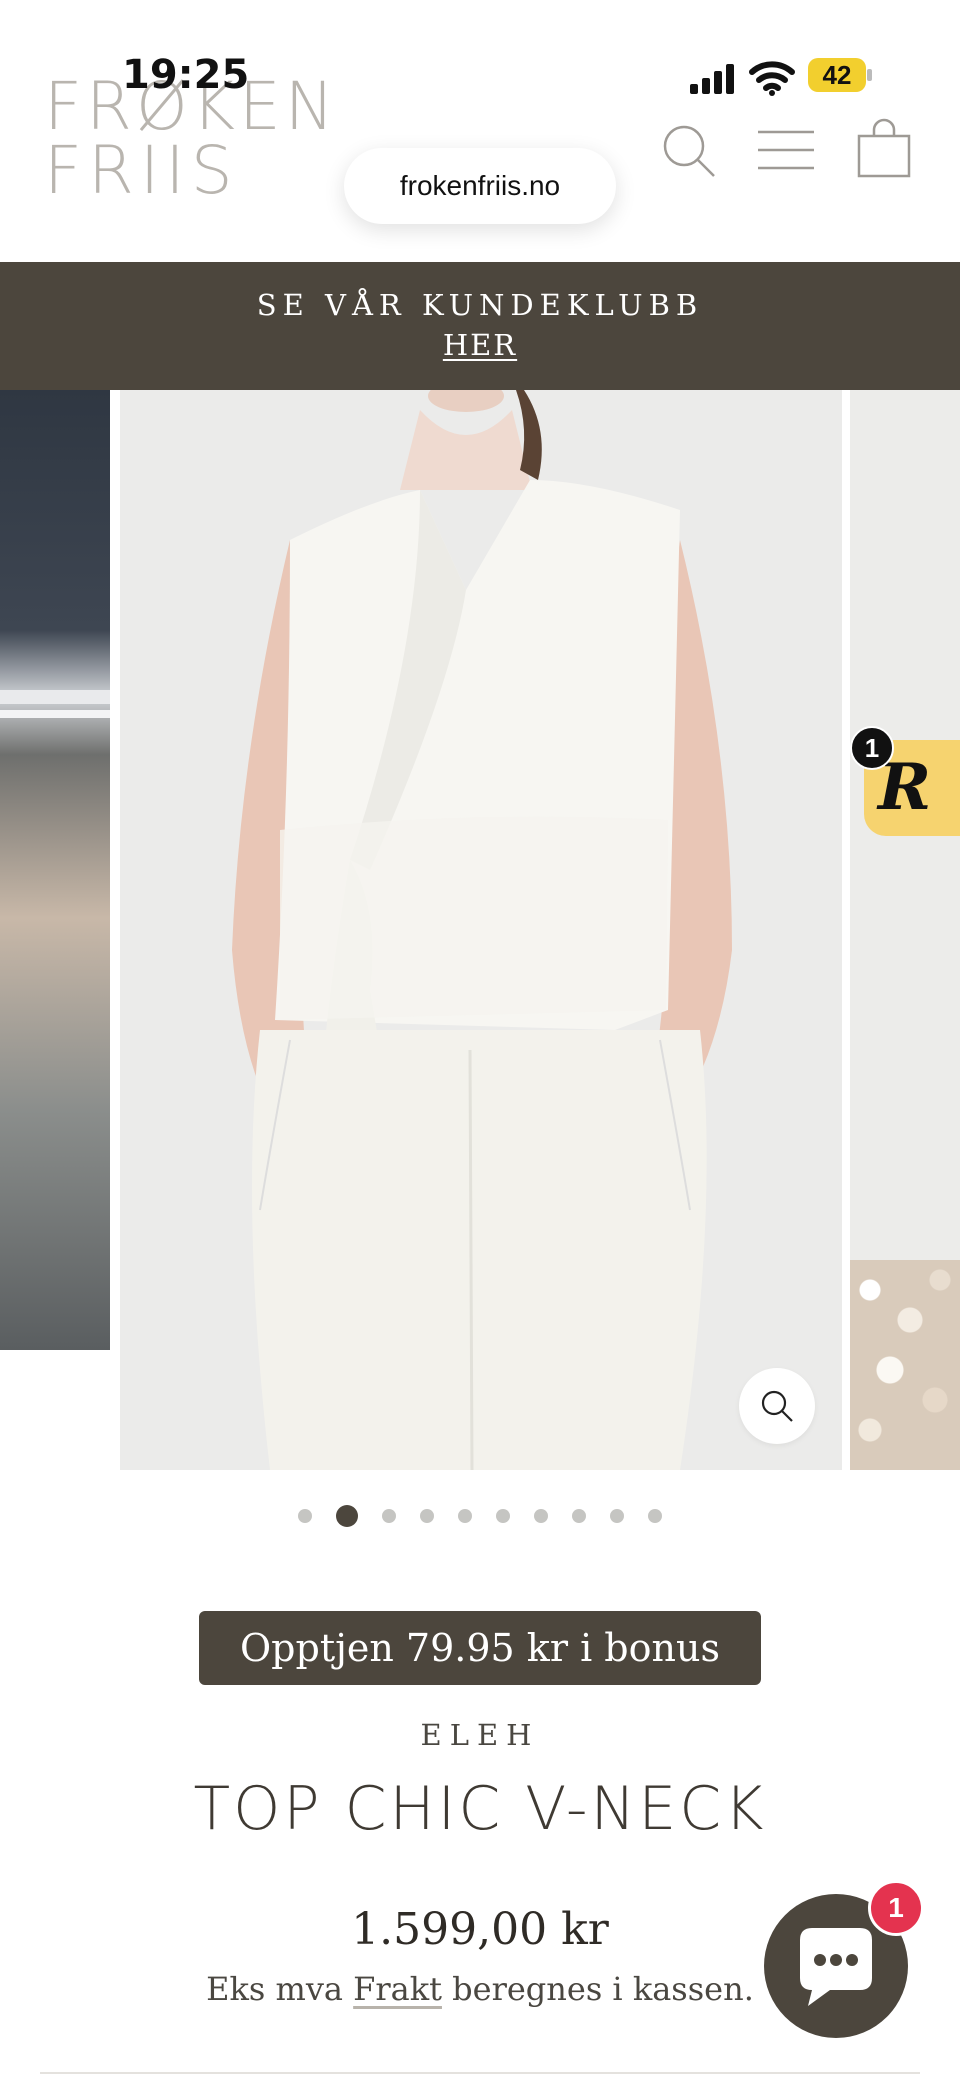 This screenshot has width=960, height=2087. I want to click on pebbles-detail, so click(905, 1365).